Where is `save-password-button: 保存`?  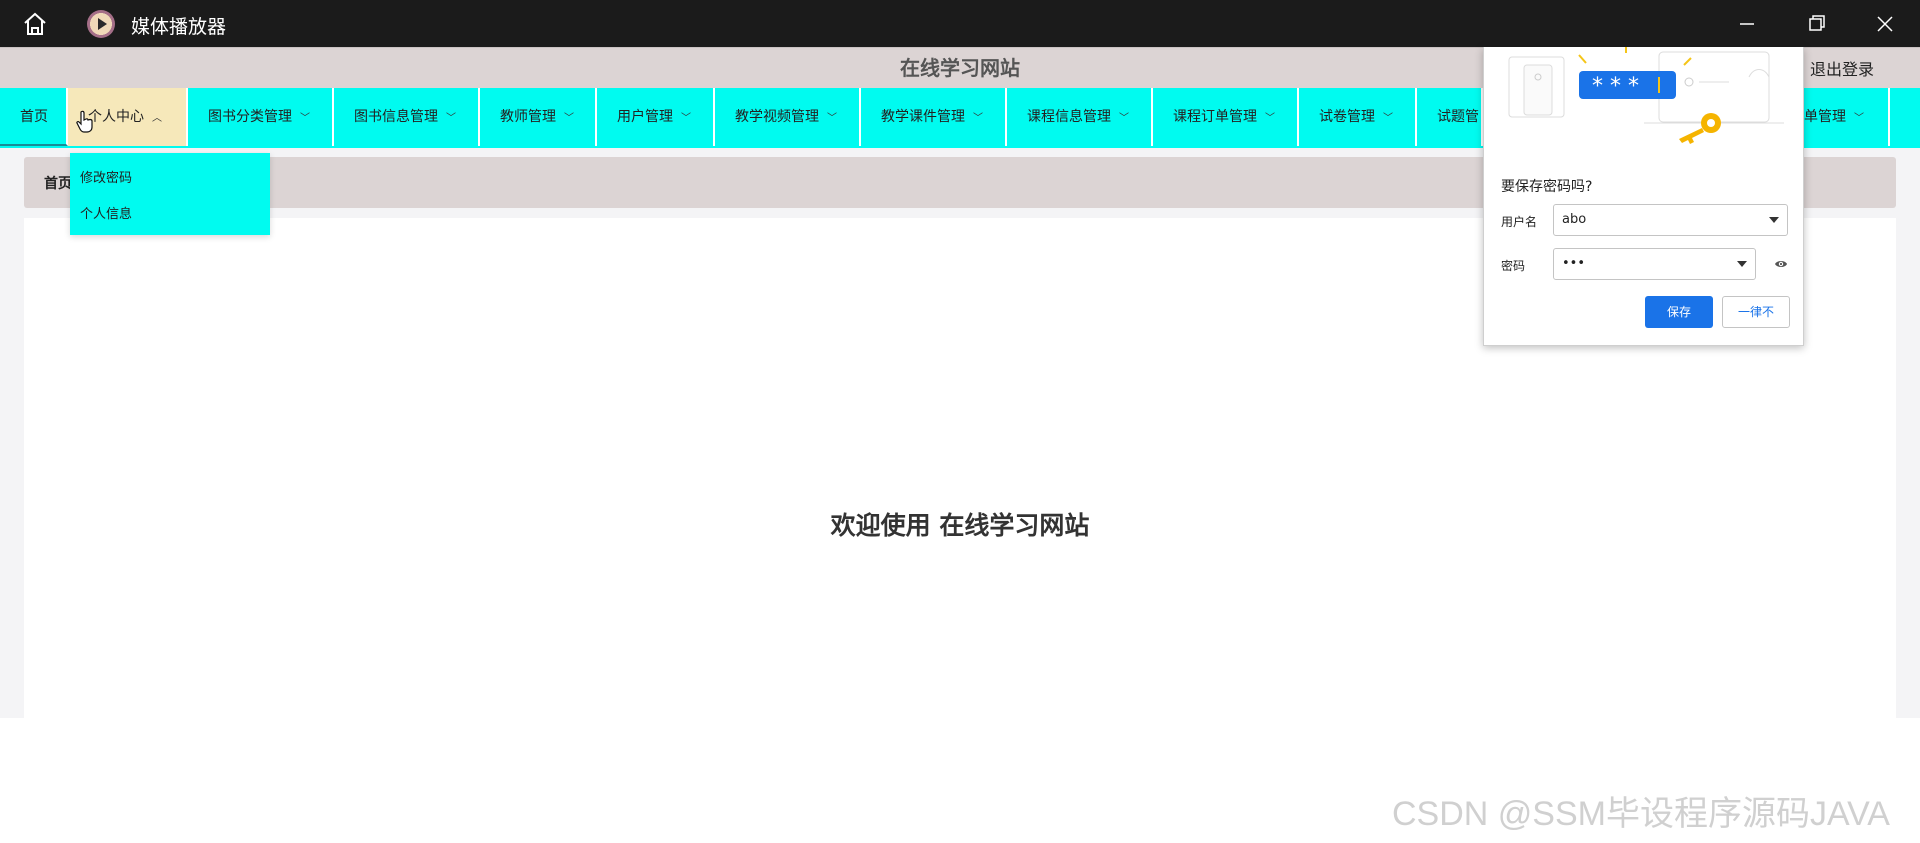
save-password-button: 保存 is located at coordinates (1679, 312).